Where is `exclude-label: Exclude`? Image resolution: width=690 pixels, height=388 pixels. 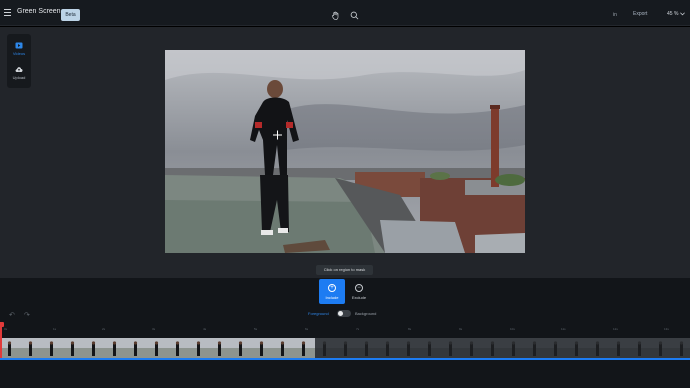
exclude-label: Exclude is located at coordinates (359, 297).